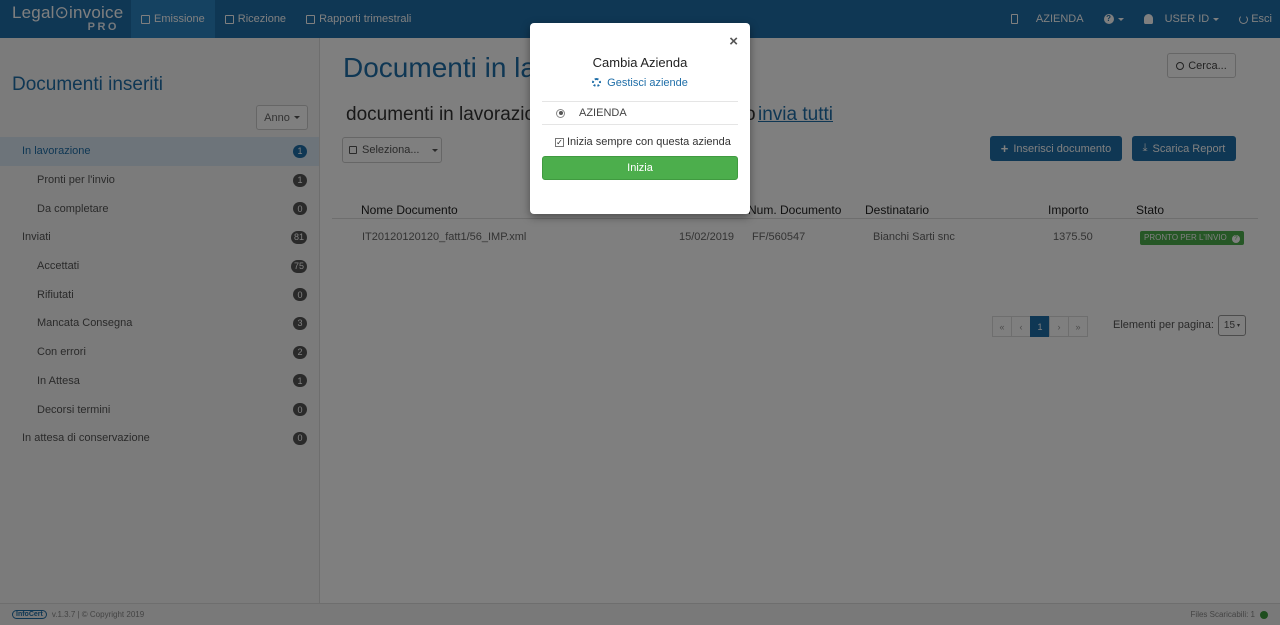 The height and width of the screenshot is (625, 1280). Describe the element at coordinates (649, 142) in the screenshot. I see `always-start-label: Inizia sempre con questa azienda` at that location.